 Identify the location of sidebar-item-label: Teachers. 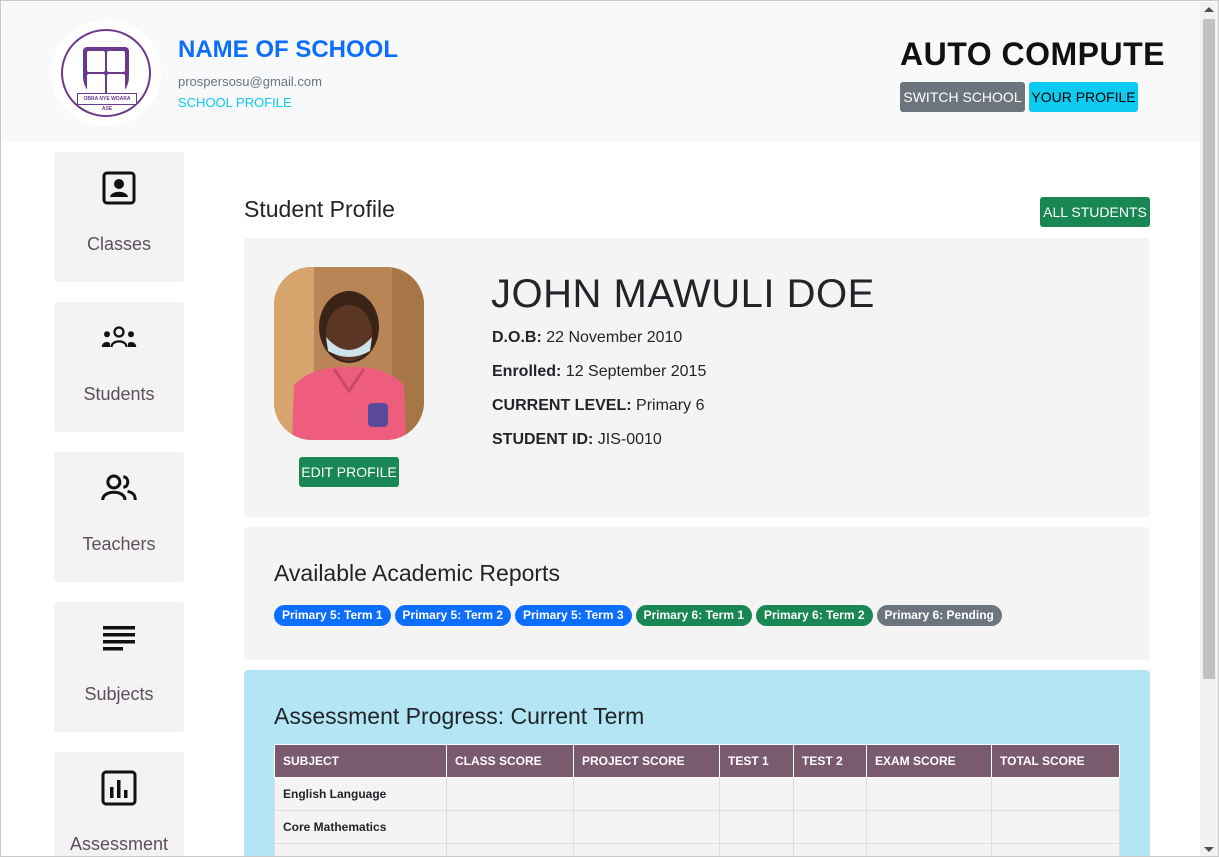
(119, 544).